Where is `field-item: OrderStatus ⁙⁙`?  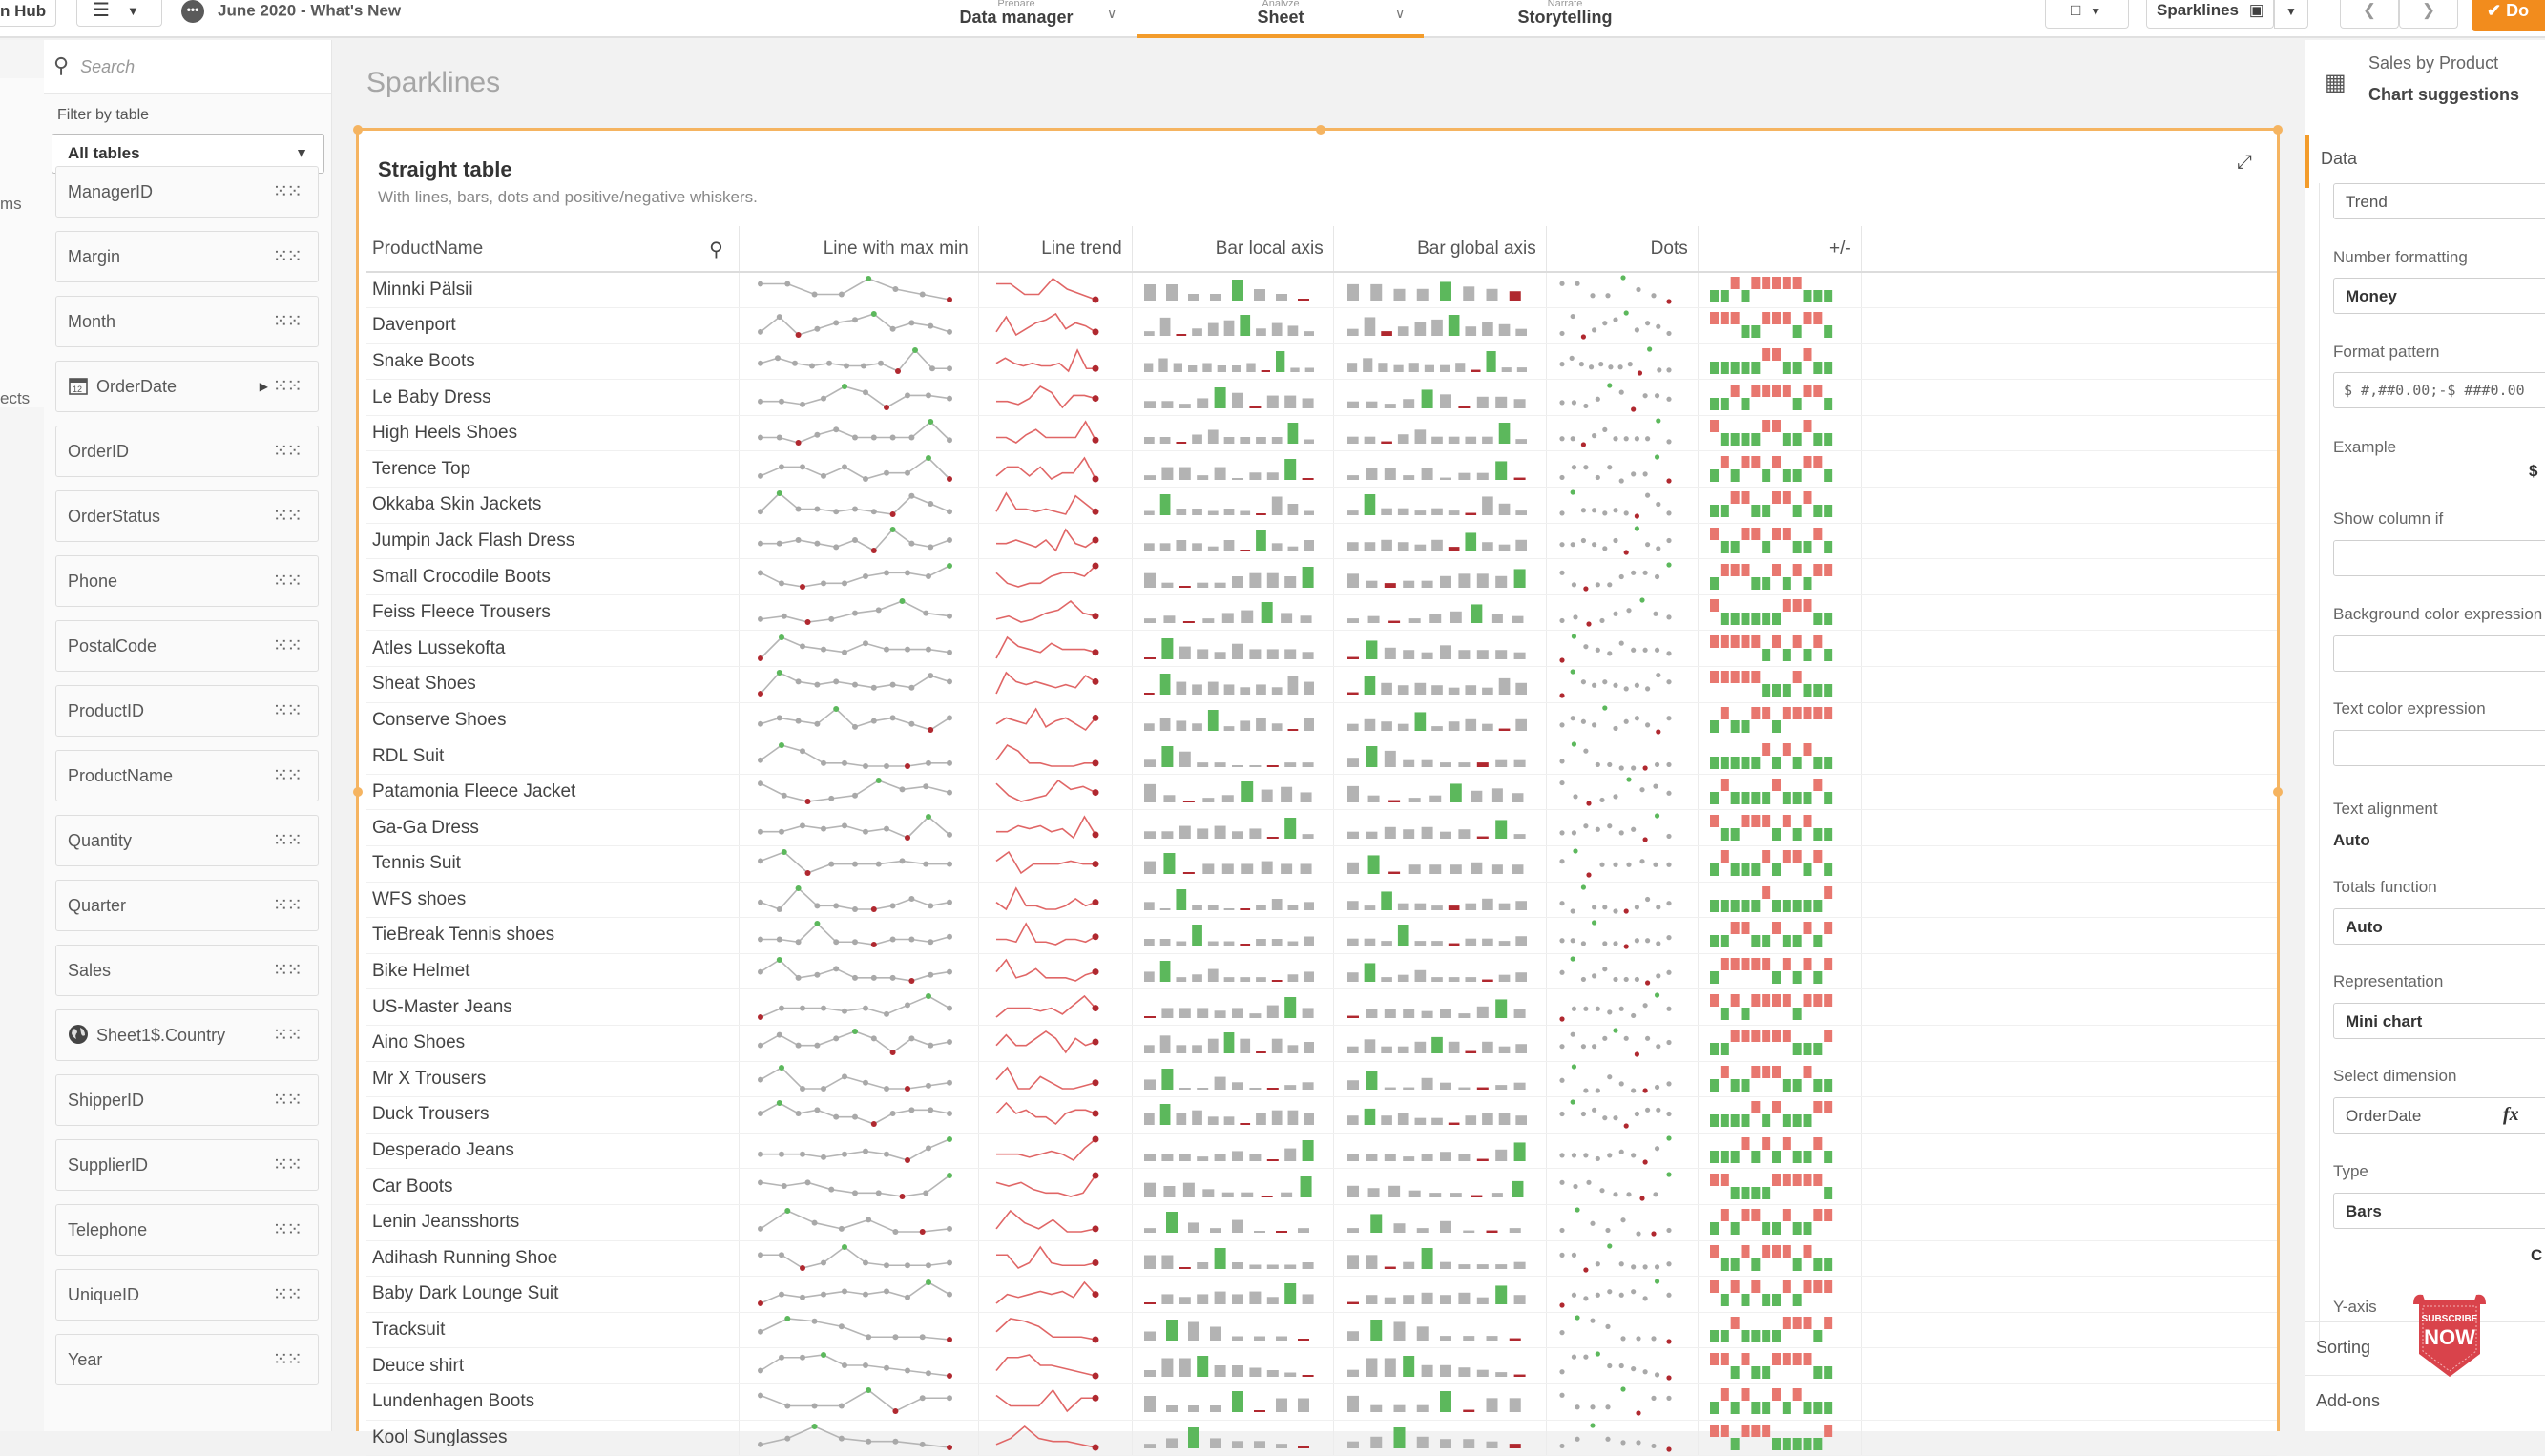 field-item: OrderStatus ⁙⁙ is located at coordinates (187, 516).